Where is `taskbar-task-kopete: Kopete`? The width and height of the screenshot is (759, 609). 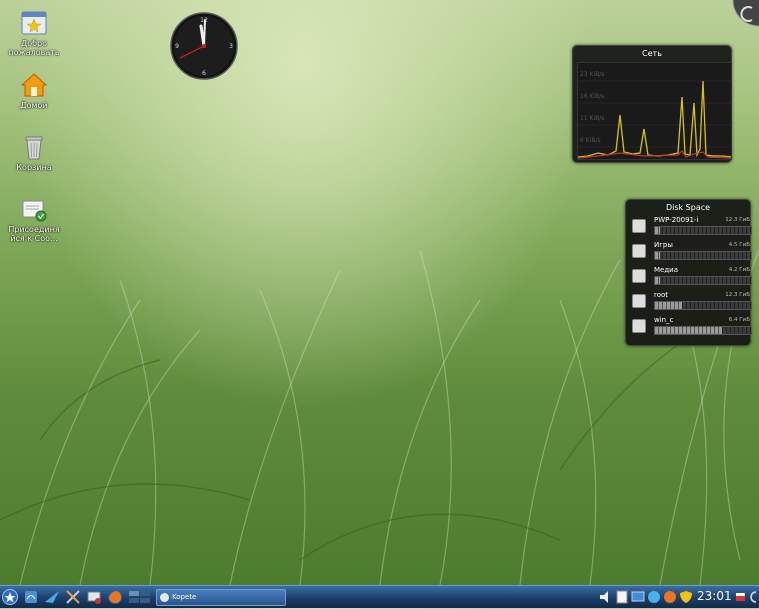 taskbar-task-kopete: Kopete is located at coordinates (221, 597).